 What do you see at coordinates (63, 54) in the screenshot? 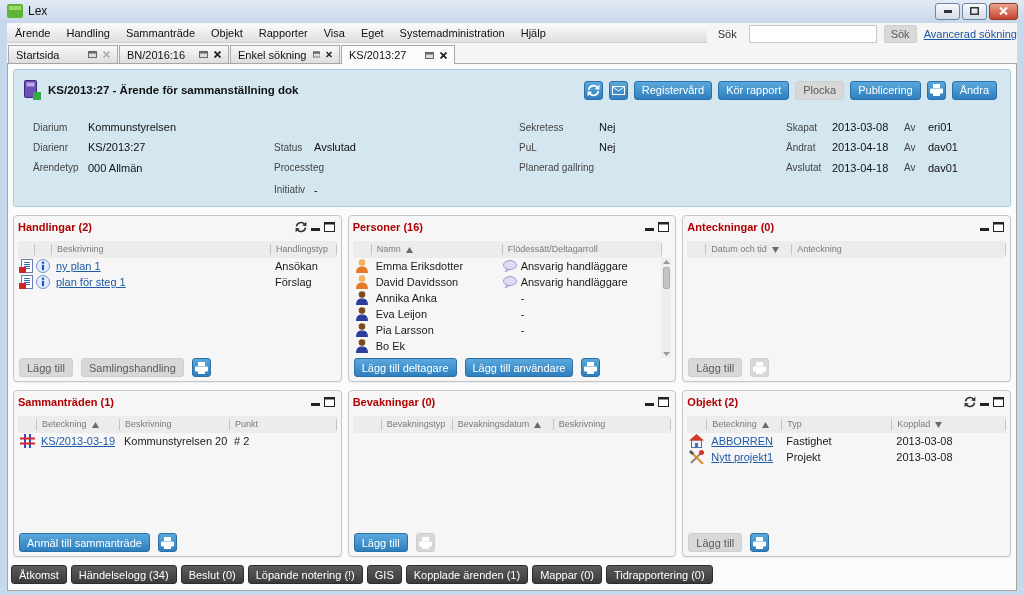
I see `tab: Startsida` at bounding box center [63, 54].